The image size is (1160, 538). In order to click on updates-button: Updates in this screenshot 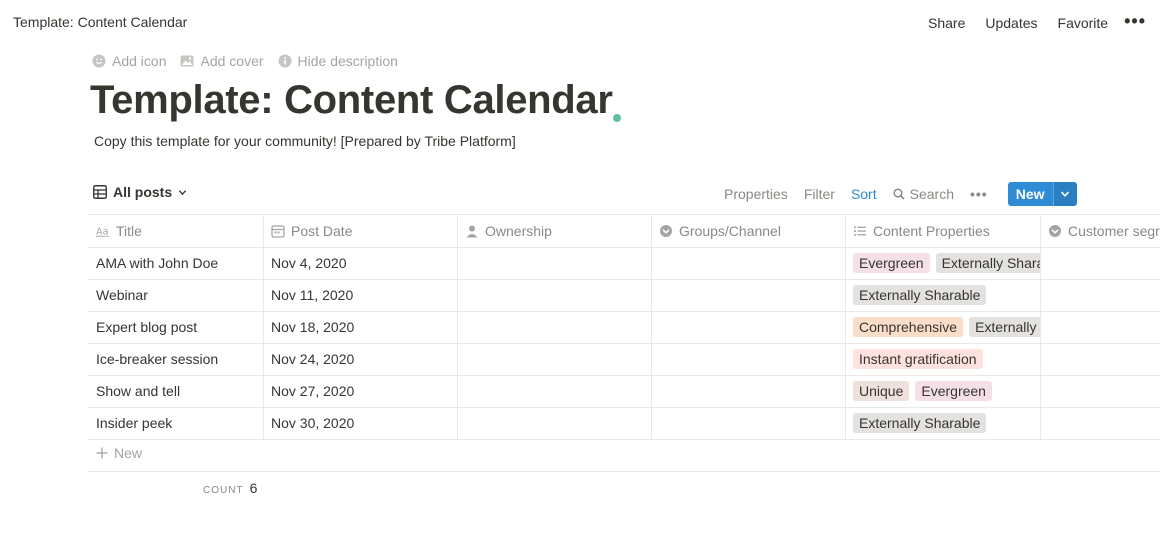, I will do `click(1011, 23)`.